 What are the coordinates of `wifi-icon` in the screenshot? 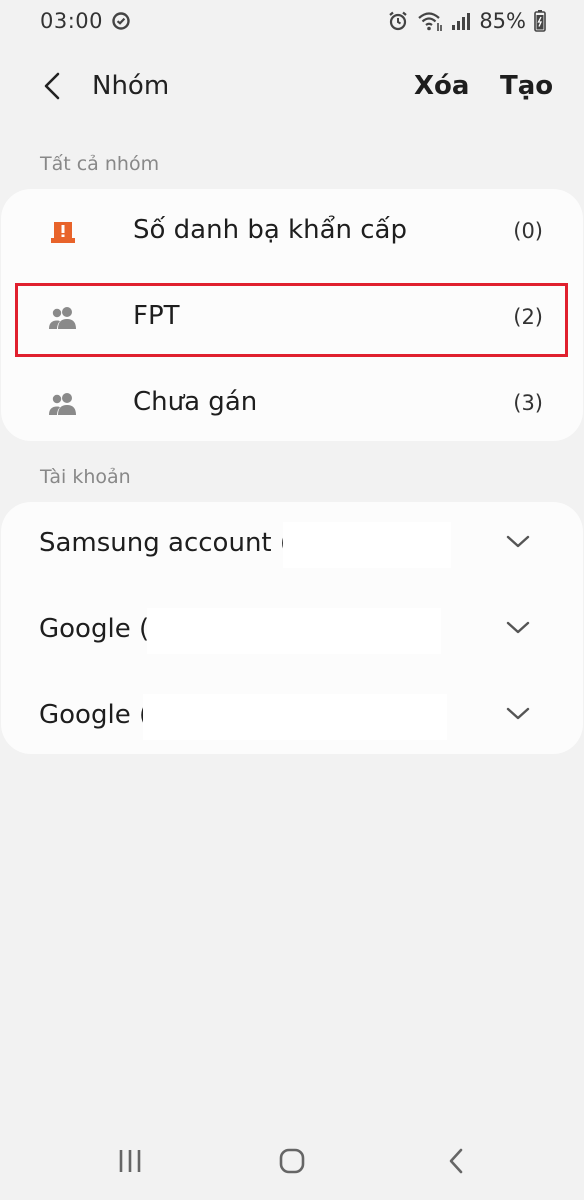 It's located at (430, 21).